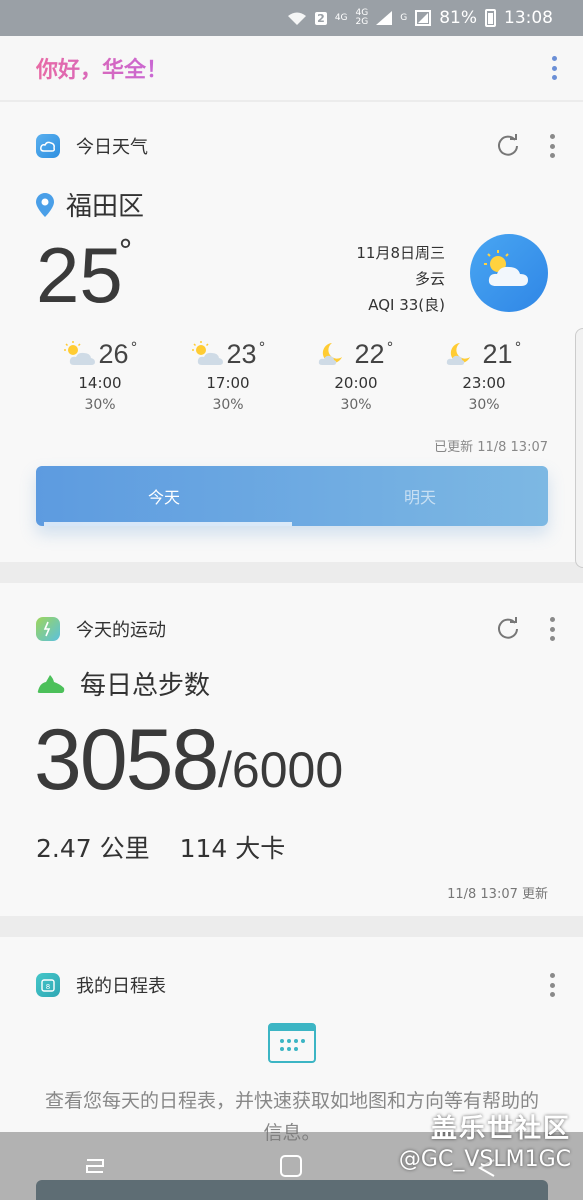 The image size is (583, 1200). What do you see at coordinates (458, 18) in the screenshot?
I see `battery-percent: 81%` at bounding box center [458, 18].